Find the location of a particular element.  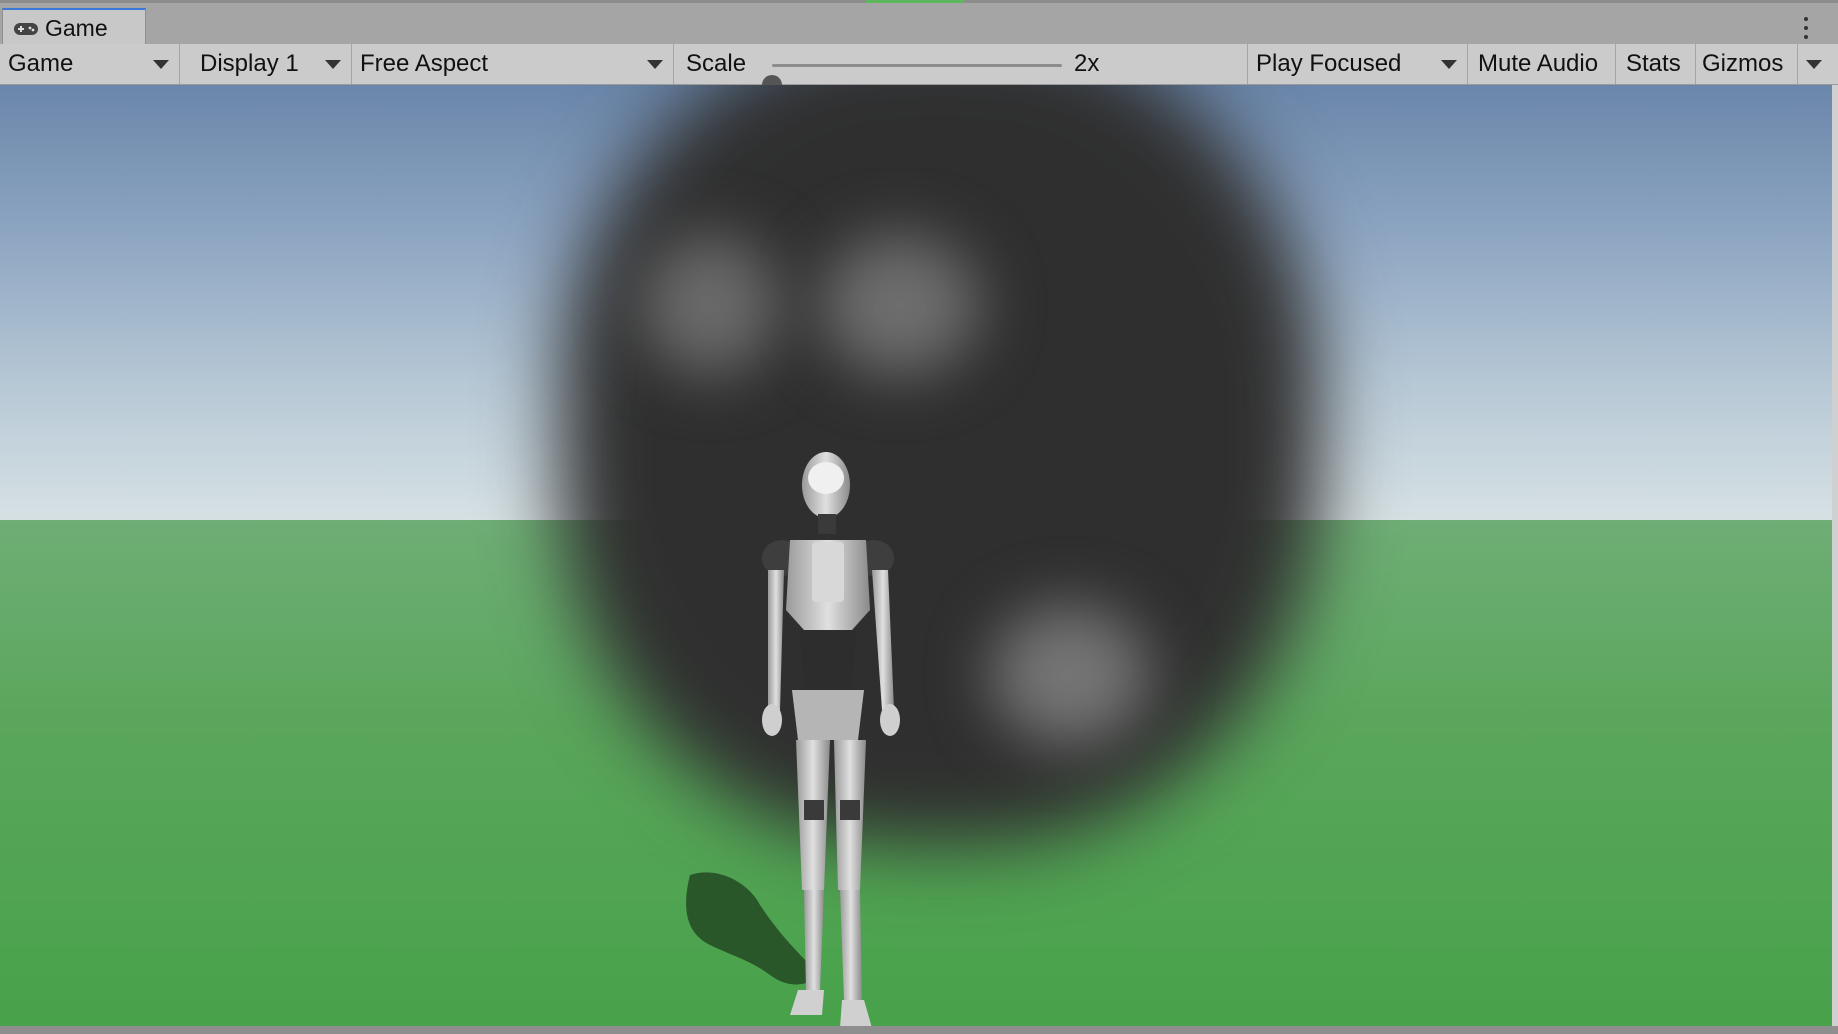

tab-game-label: Game is located at coordinates (76, 28).